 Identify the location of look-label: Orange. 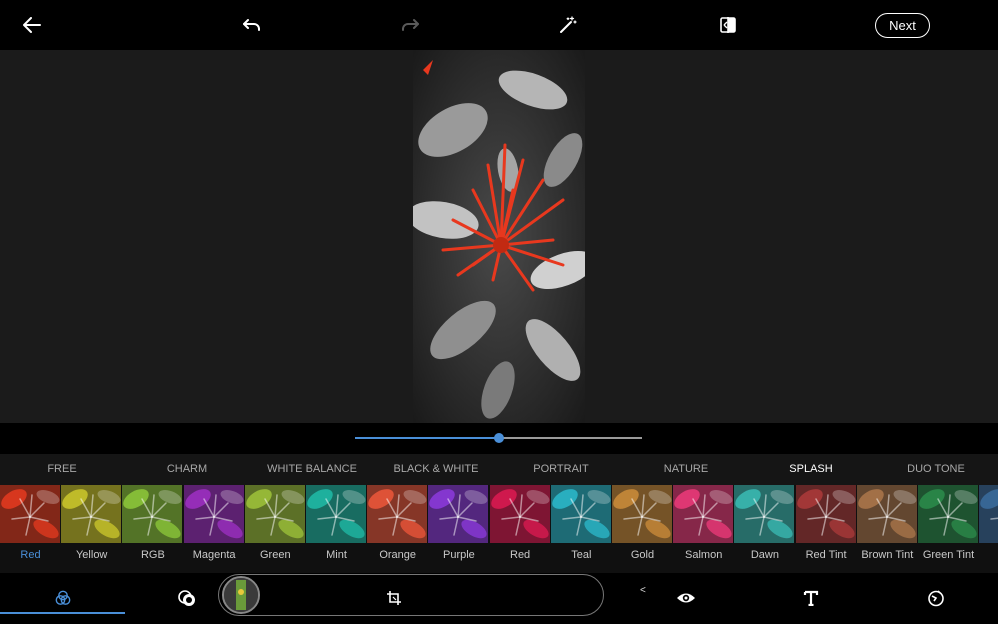
(398, 555).